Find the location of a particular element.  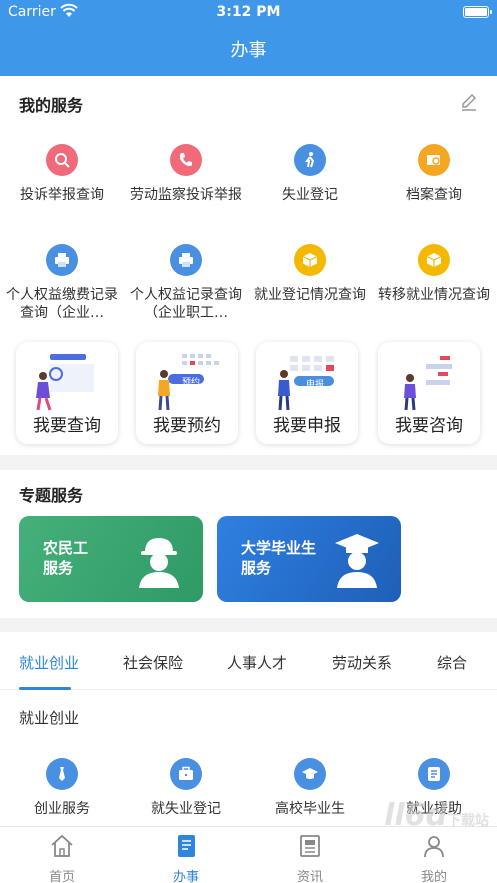

graduates-banner: 大学毕业生 服务 is located at coordinates (309, 559).